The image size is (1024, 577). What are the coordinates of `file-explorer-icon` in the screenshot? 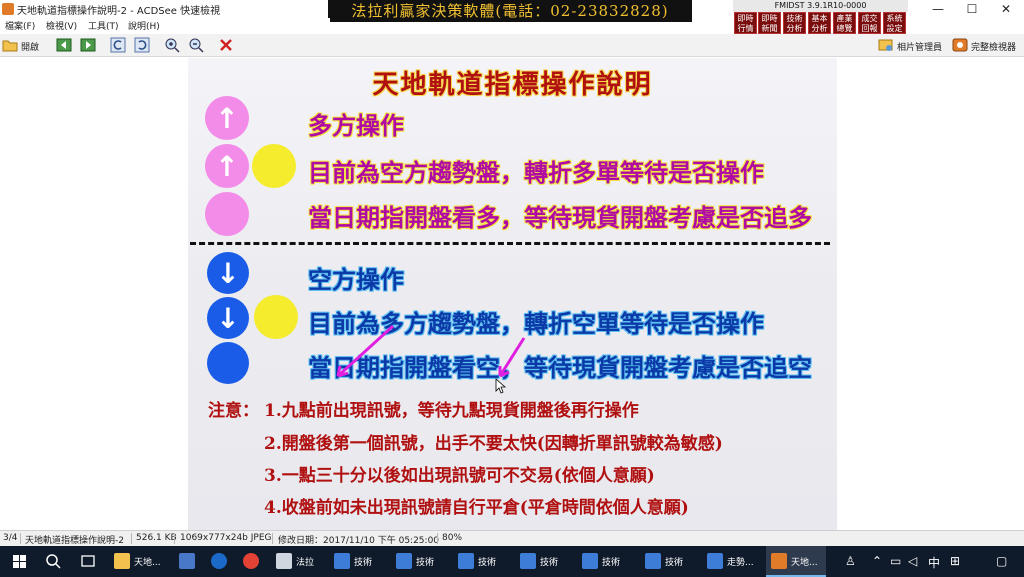 It's located at (122, 561).